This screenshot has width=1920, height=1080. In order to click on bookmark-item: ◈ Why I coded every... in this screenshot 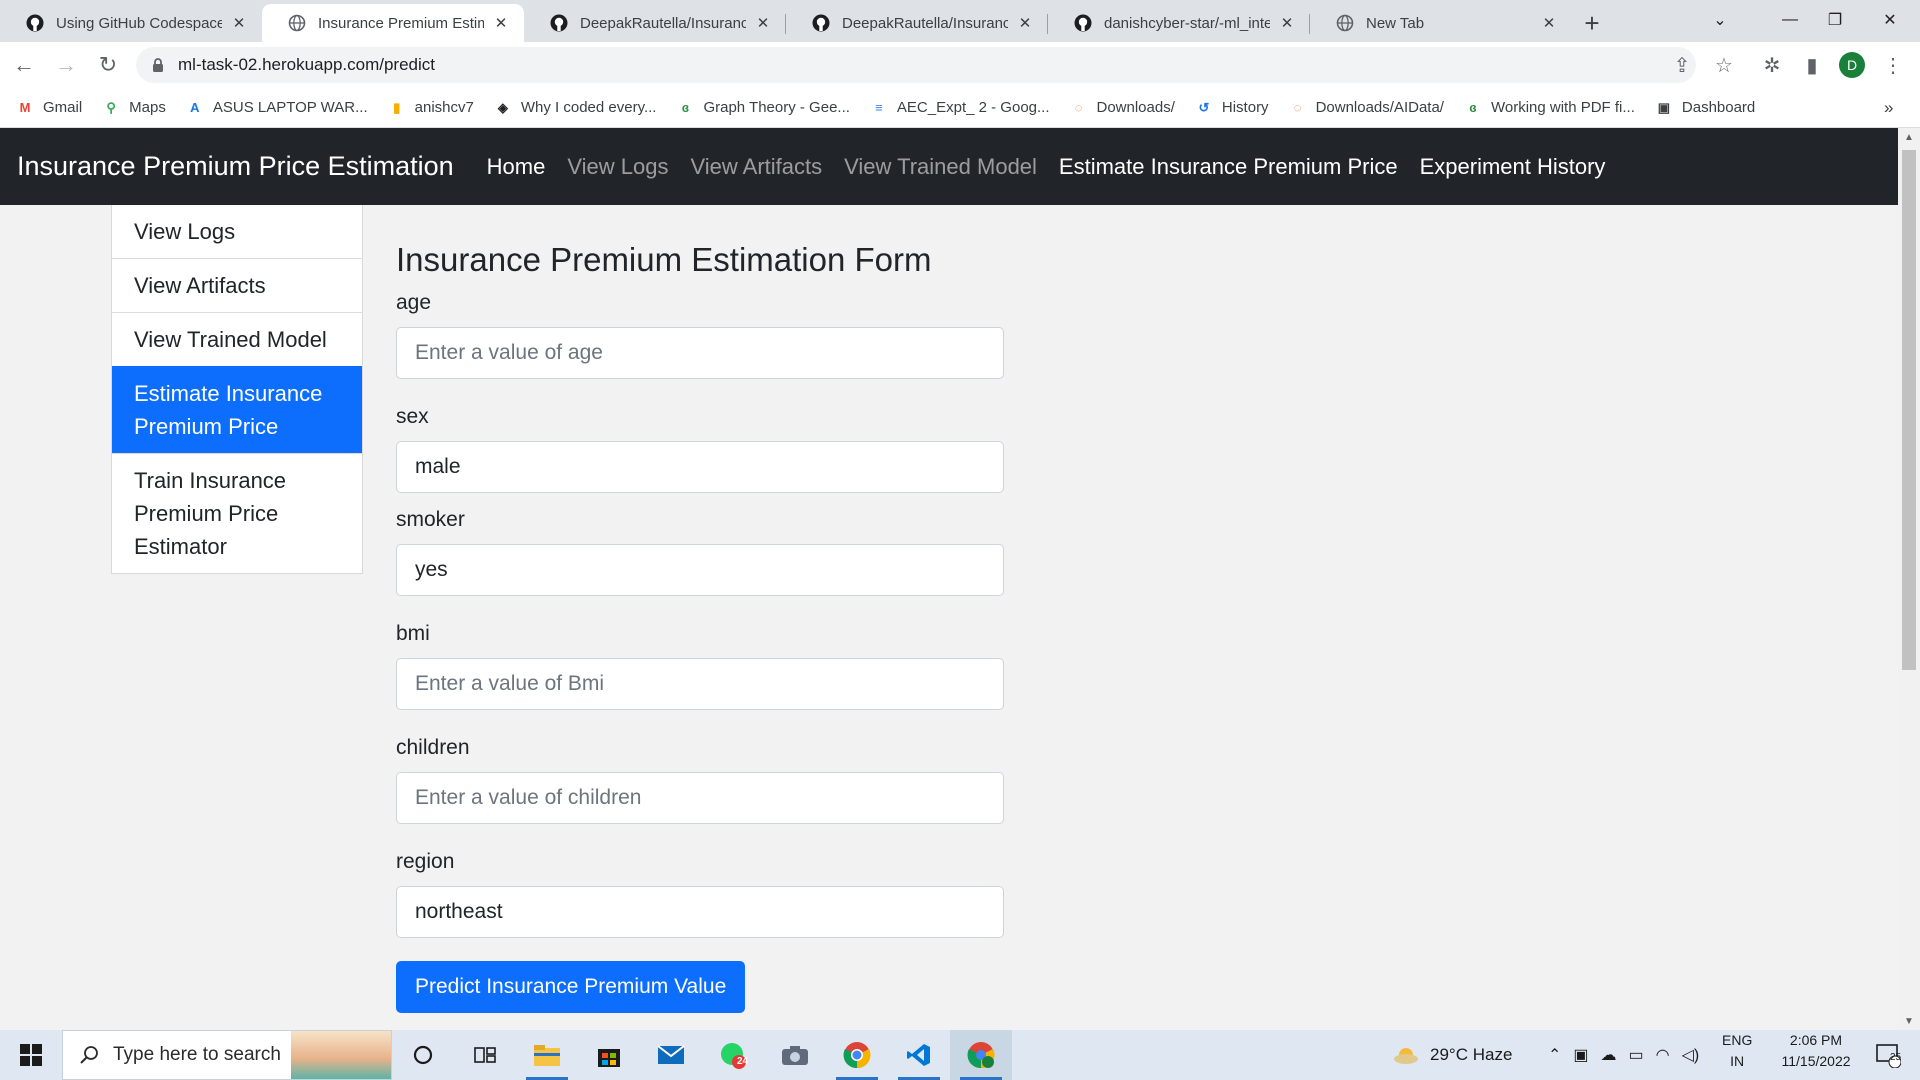, I will do `click(575, 108)`.